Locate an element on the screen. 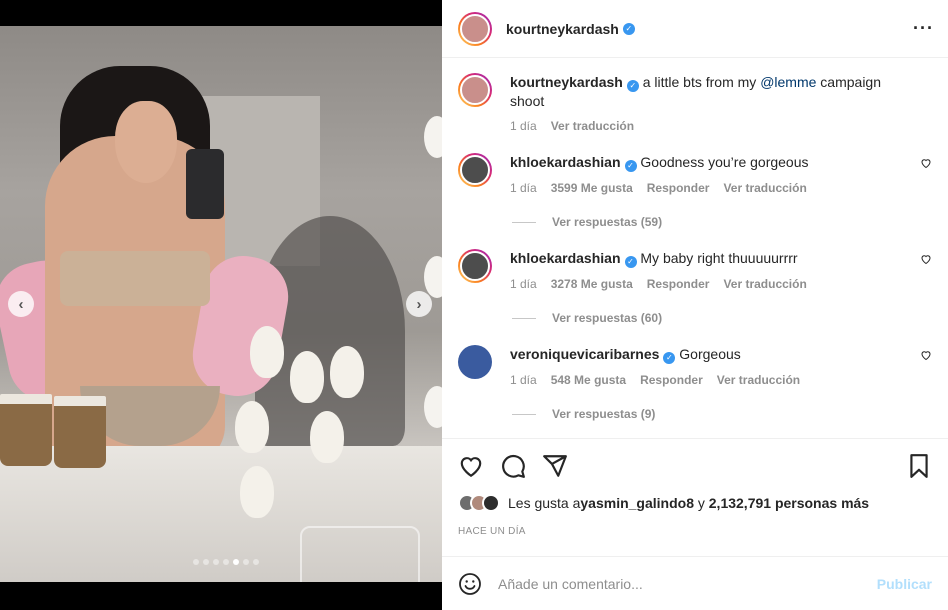 Image resolution: width=948 pixels, height=610 pixels. caption-mention: @lemme is located at coordinates (788, 82).